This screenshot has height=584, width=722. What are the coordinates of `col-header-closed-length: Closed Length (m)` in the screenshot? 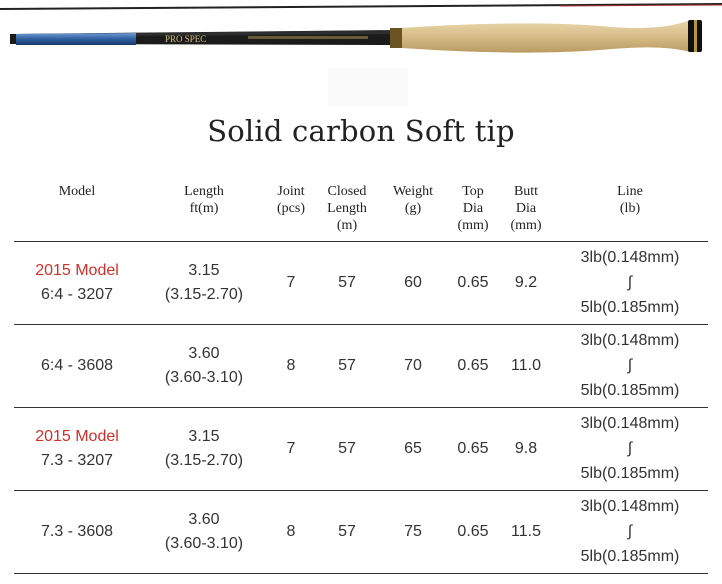 It's located at (347, 208).